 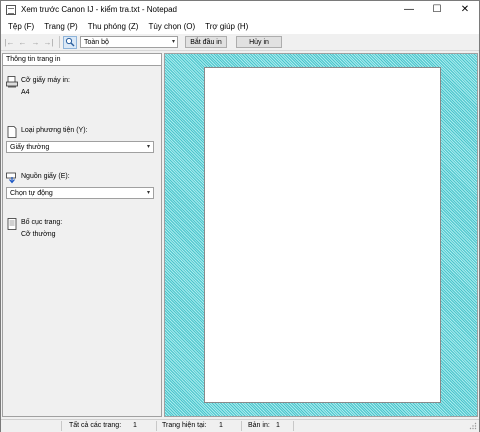 I want to click on copies-label: Bản in:, so click(x=259, y=425).